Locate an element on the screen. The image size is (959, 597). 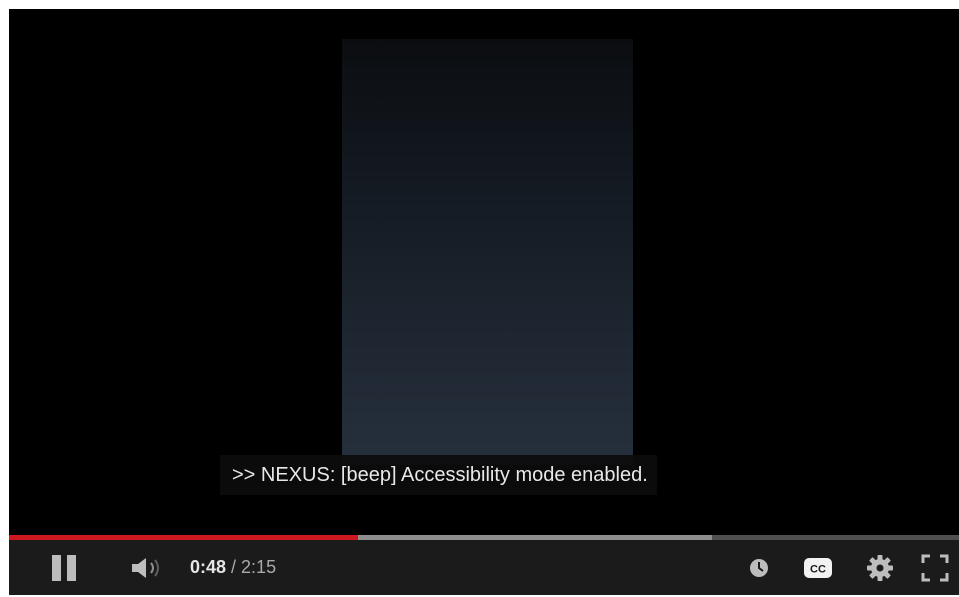
pause-button is located at coordinates (64, 567).